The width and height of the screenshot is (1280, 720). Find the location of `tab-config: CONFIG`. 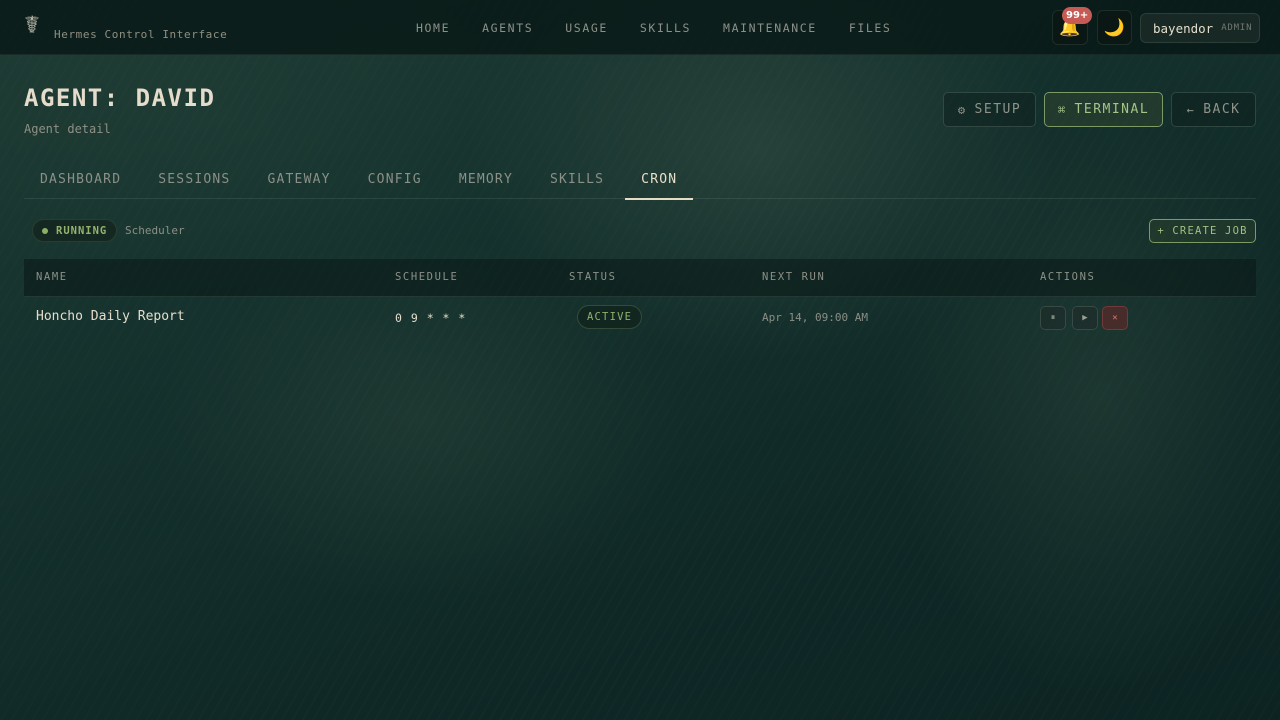

tab-config: CONFIG is located at coordinates (395, 179).